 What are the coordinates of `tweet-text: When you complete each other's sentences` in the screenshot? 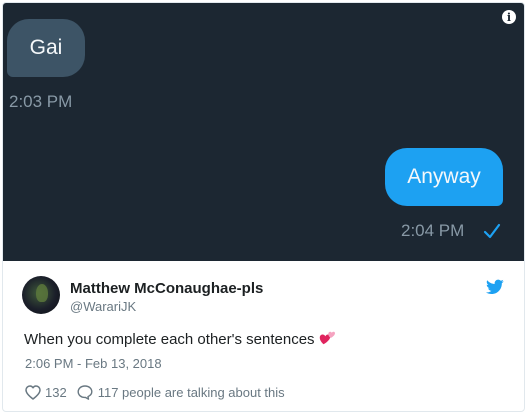 It's located at (180, 339).